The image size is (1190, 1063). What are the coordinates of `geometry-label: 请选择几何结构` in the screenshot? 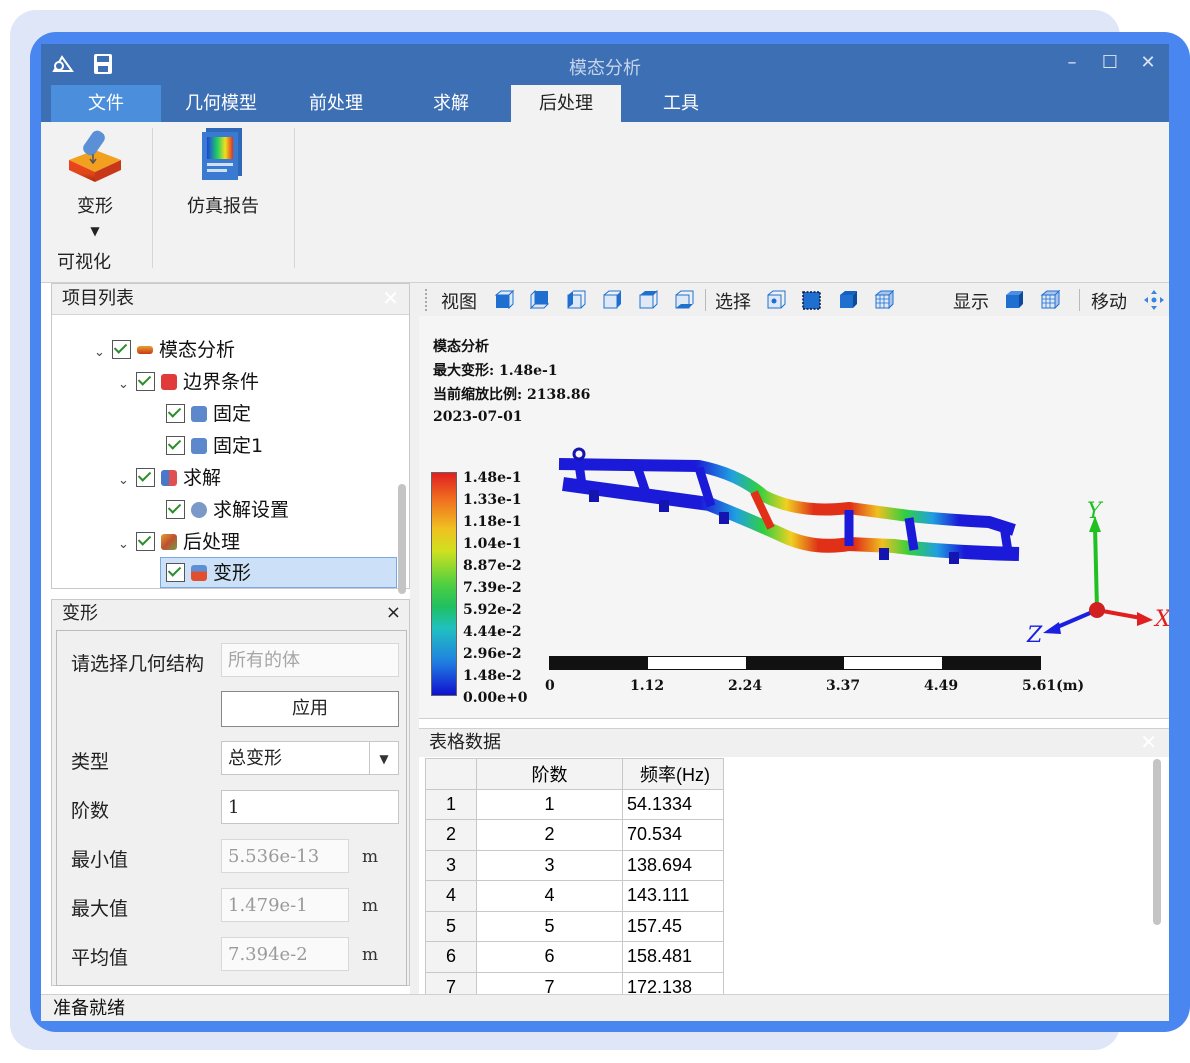 It's located at (138, 664).